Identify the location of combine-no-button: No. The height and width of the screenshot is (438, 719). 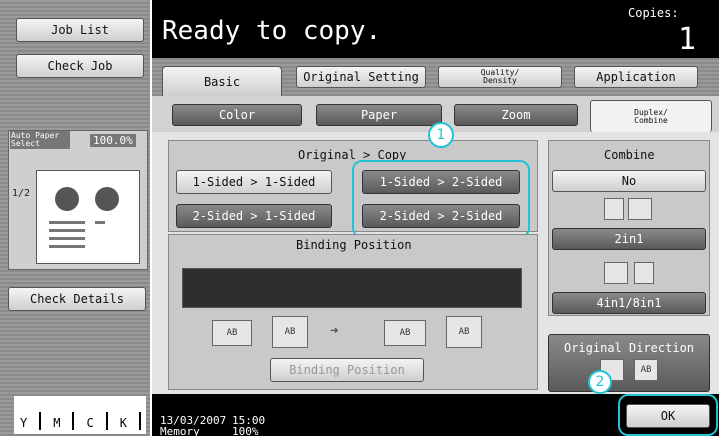
(629, 181).